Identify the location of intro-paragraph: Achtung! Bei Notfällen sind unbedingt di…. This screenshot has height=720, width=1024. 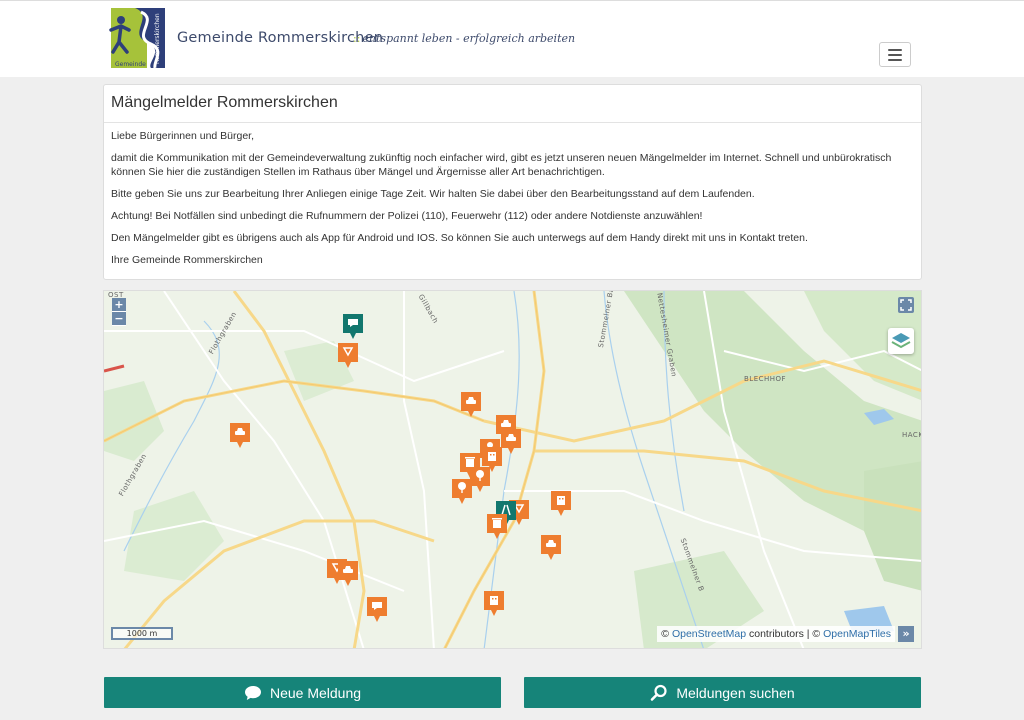
(407, 215).